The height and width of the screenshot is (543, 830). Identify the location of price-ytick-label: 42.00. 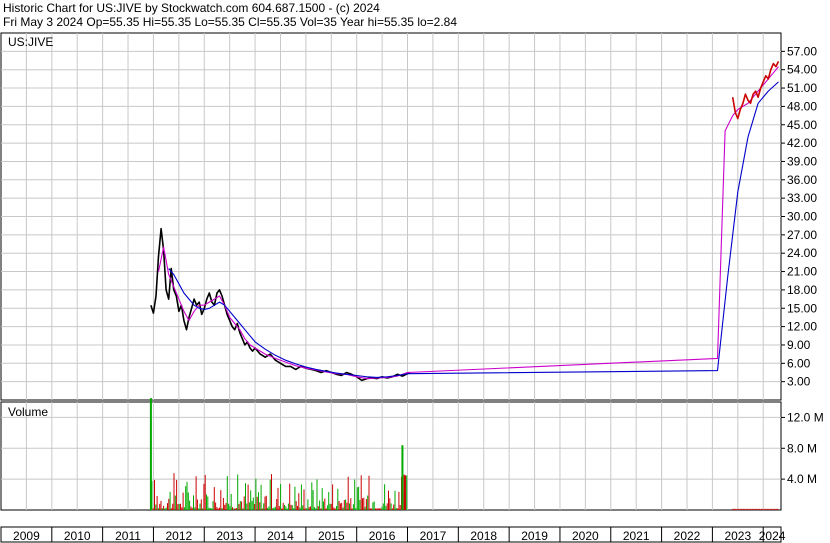
(802, 143).